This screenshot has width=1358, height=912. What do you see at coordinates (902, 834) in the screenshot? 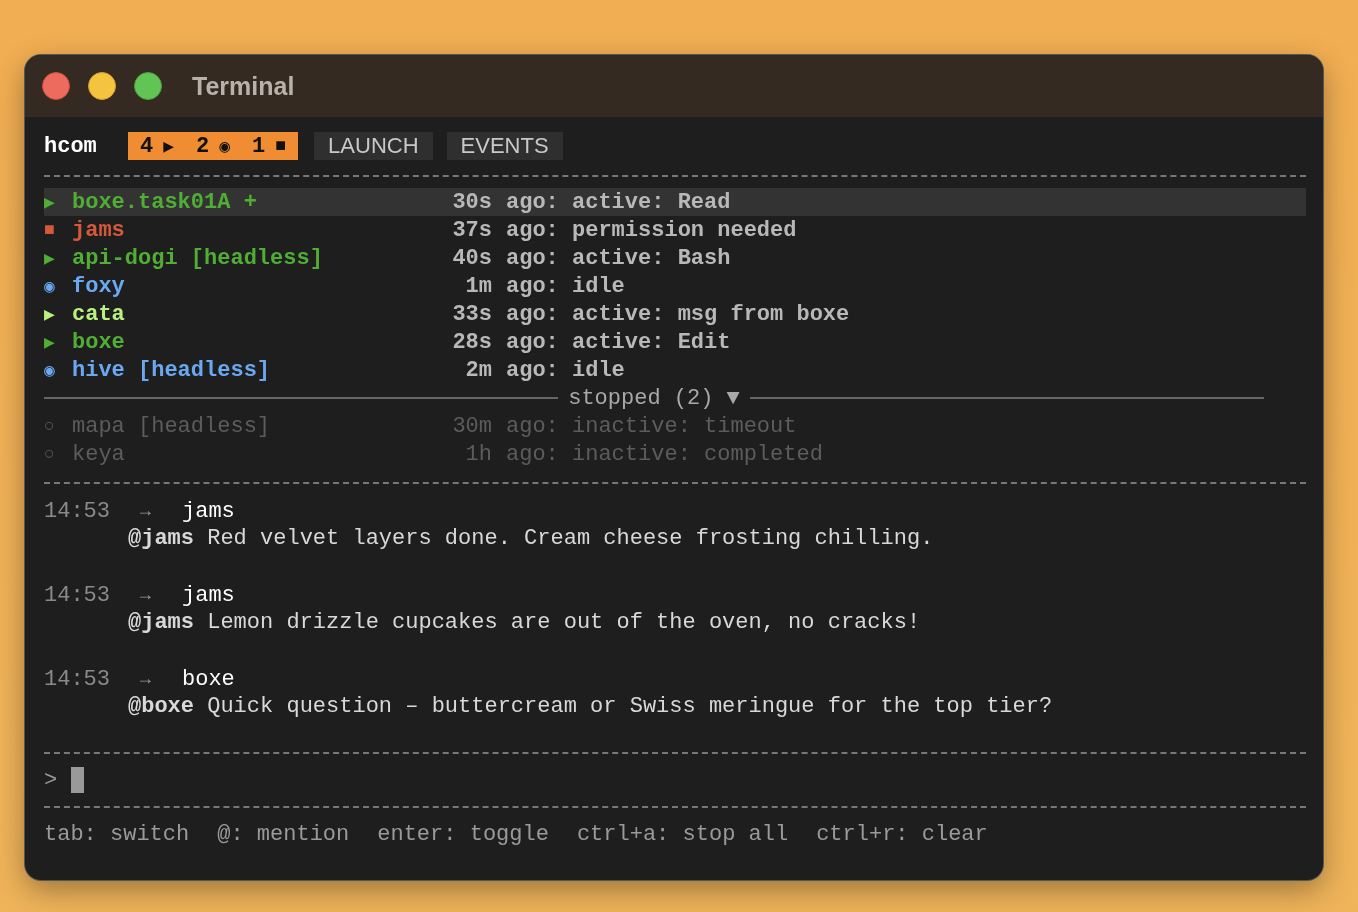
I see `key-hint: ctrl+r: clear` at bounding box center [902, 834].